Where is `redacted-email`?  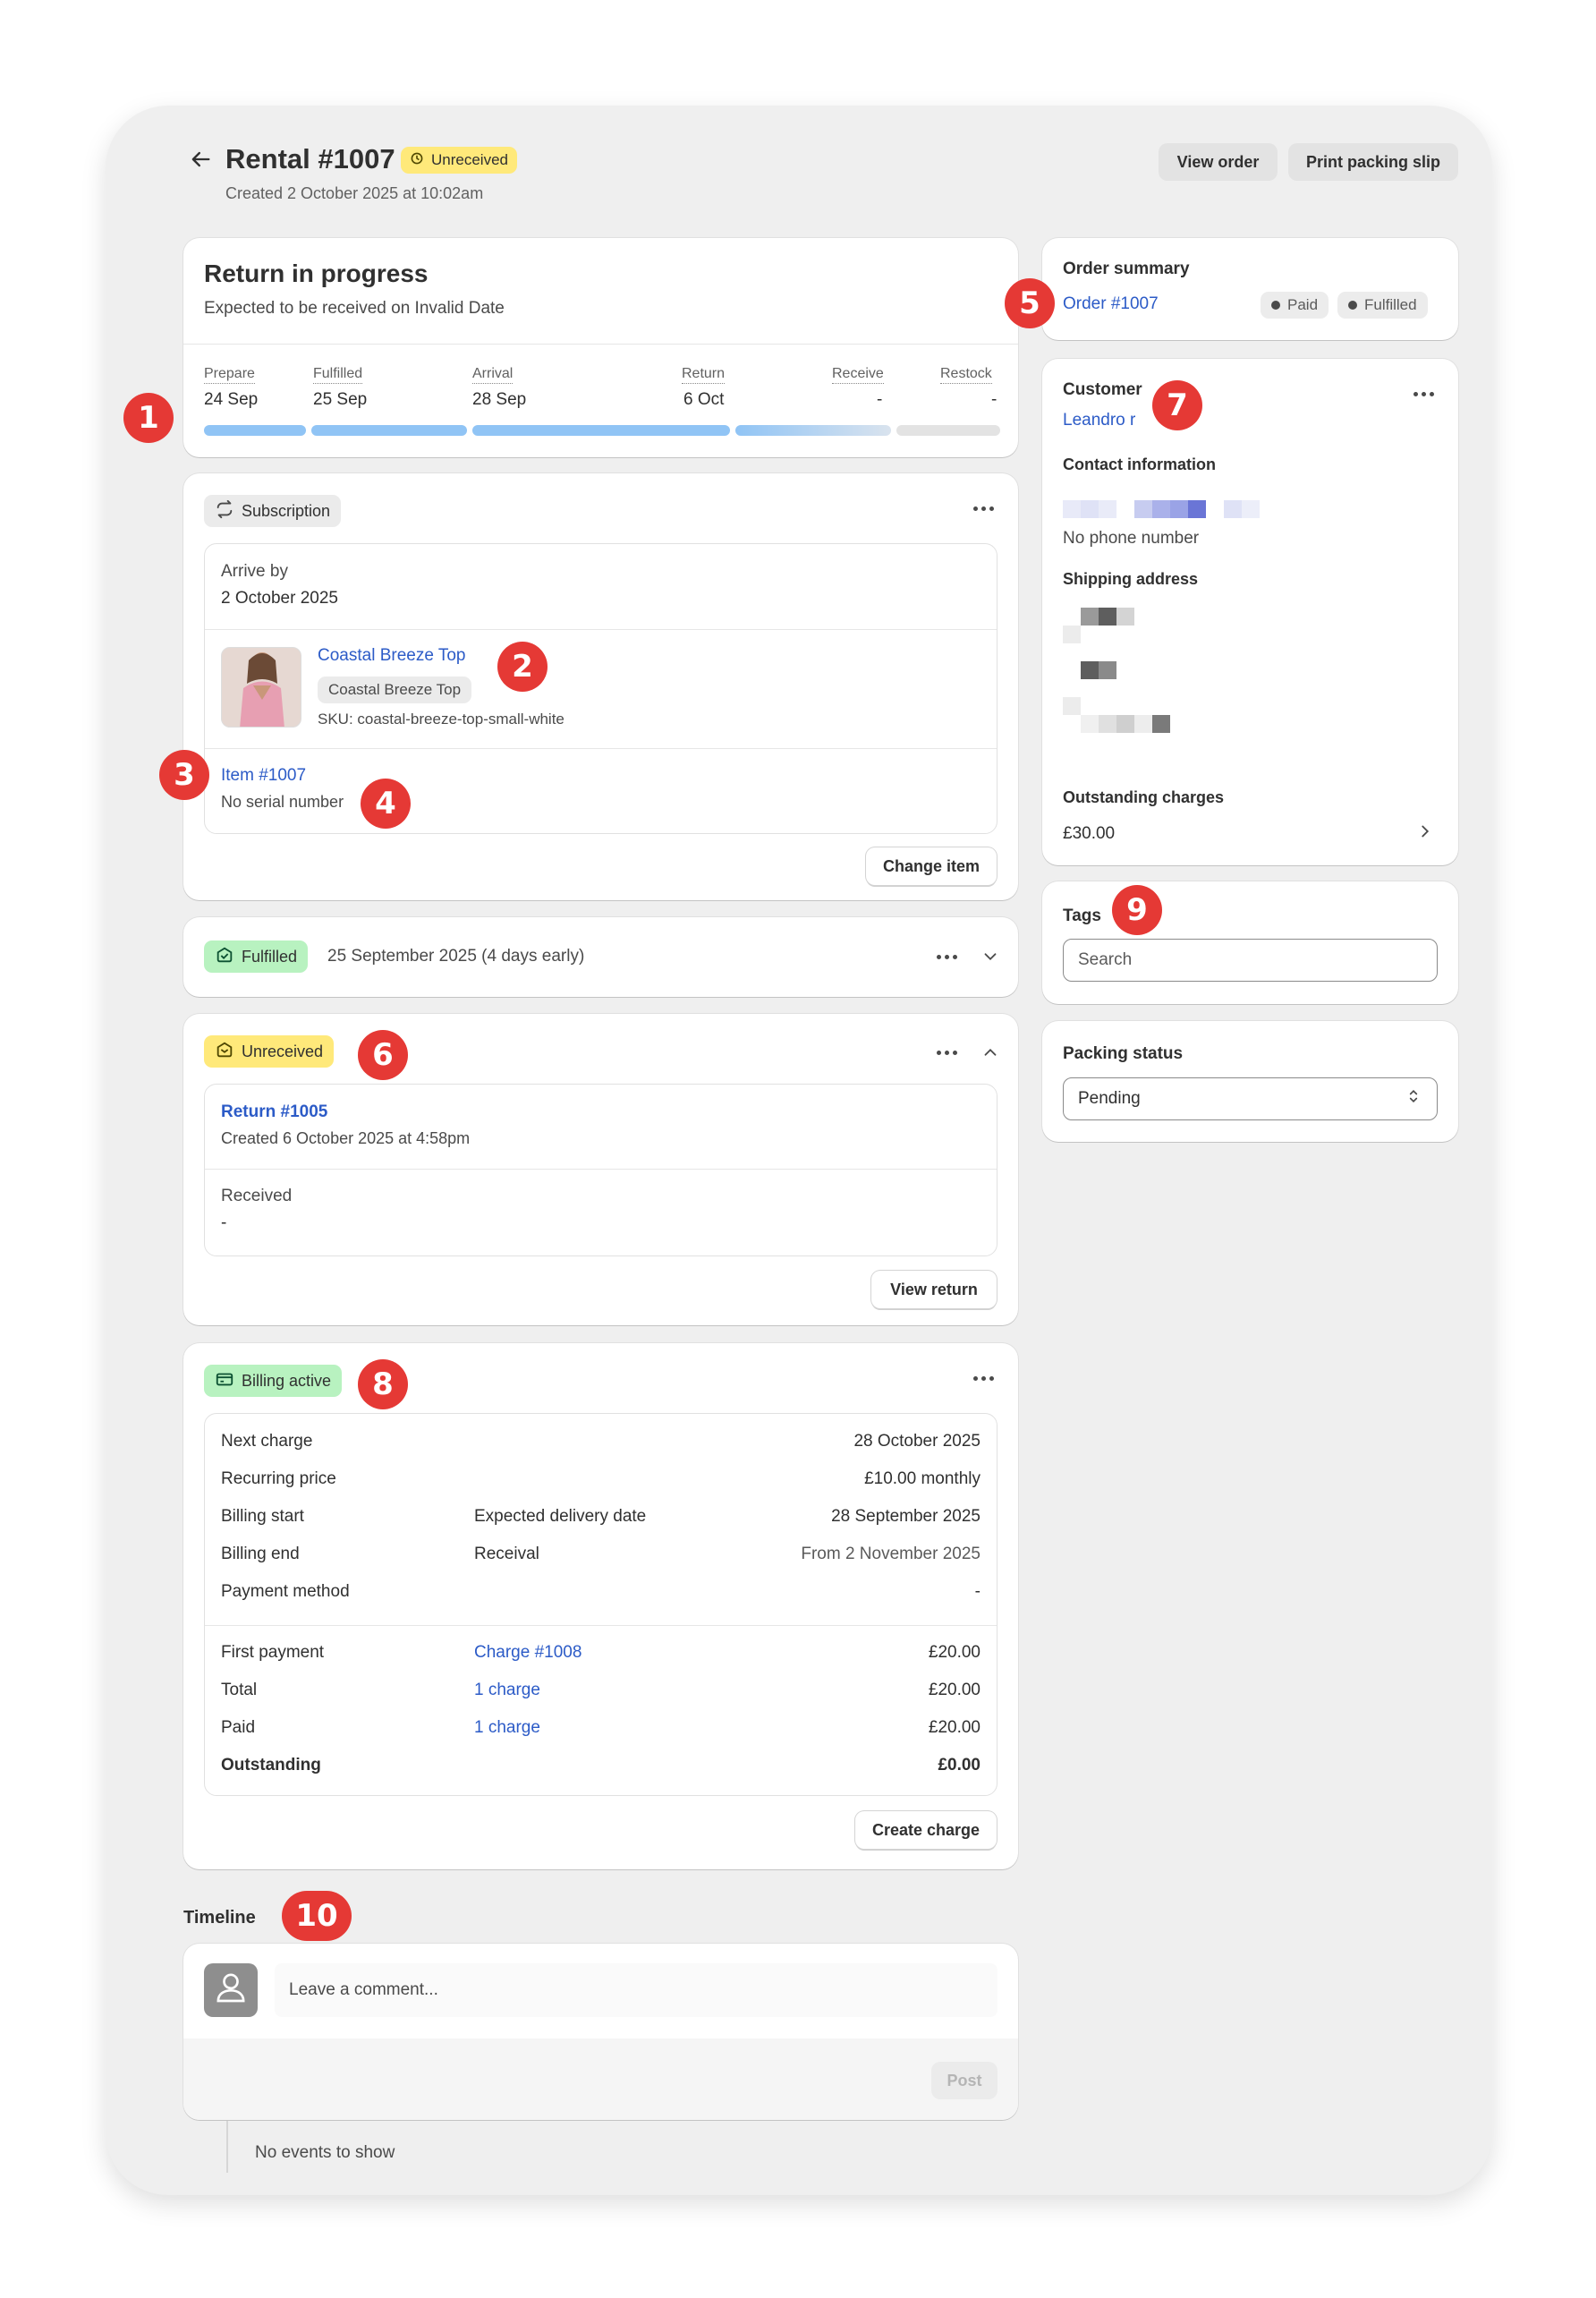
redacted-email is located at coordinates (1162, 511).